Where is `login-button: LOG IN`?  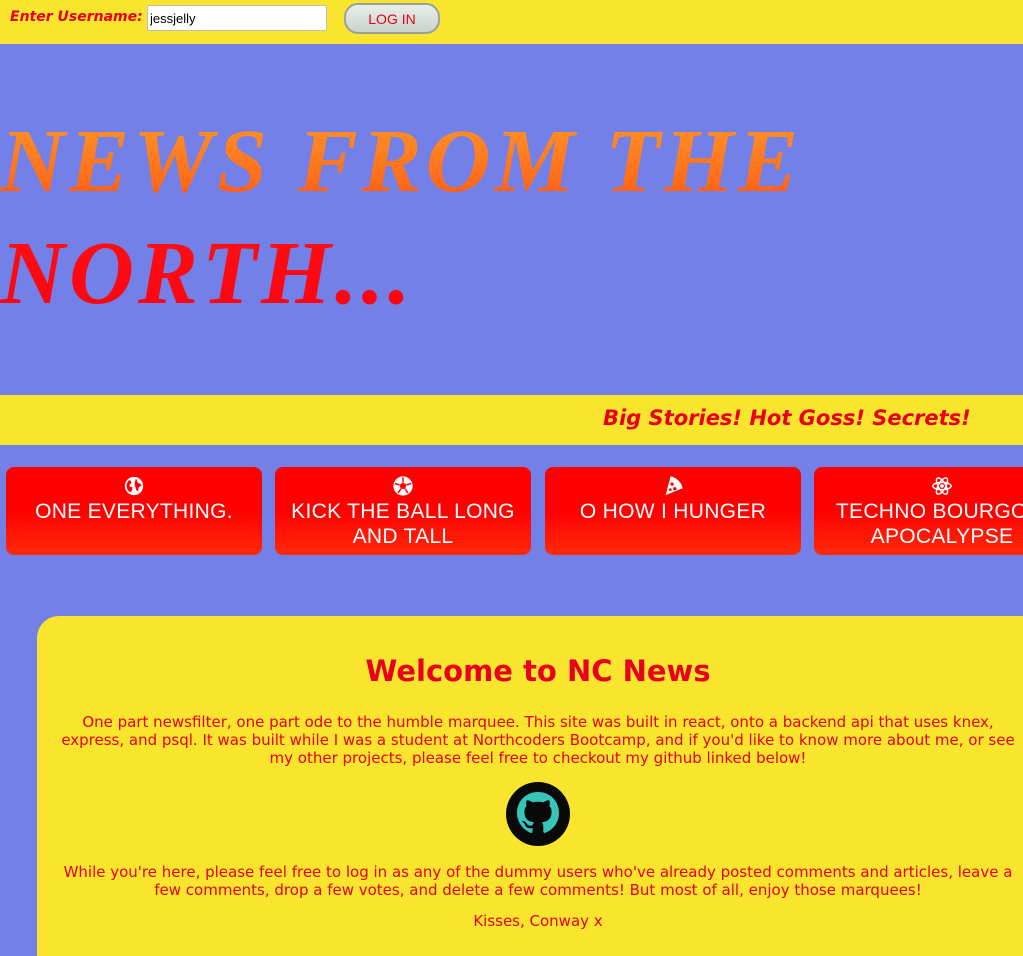 login-button: LOG IN is located at coordinates (392, 18).